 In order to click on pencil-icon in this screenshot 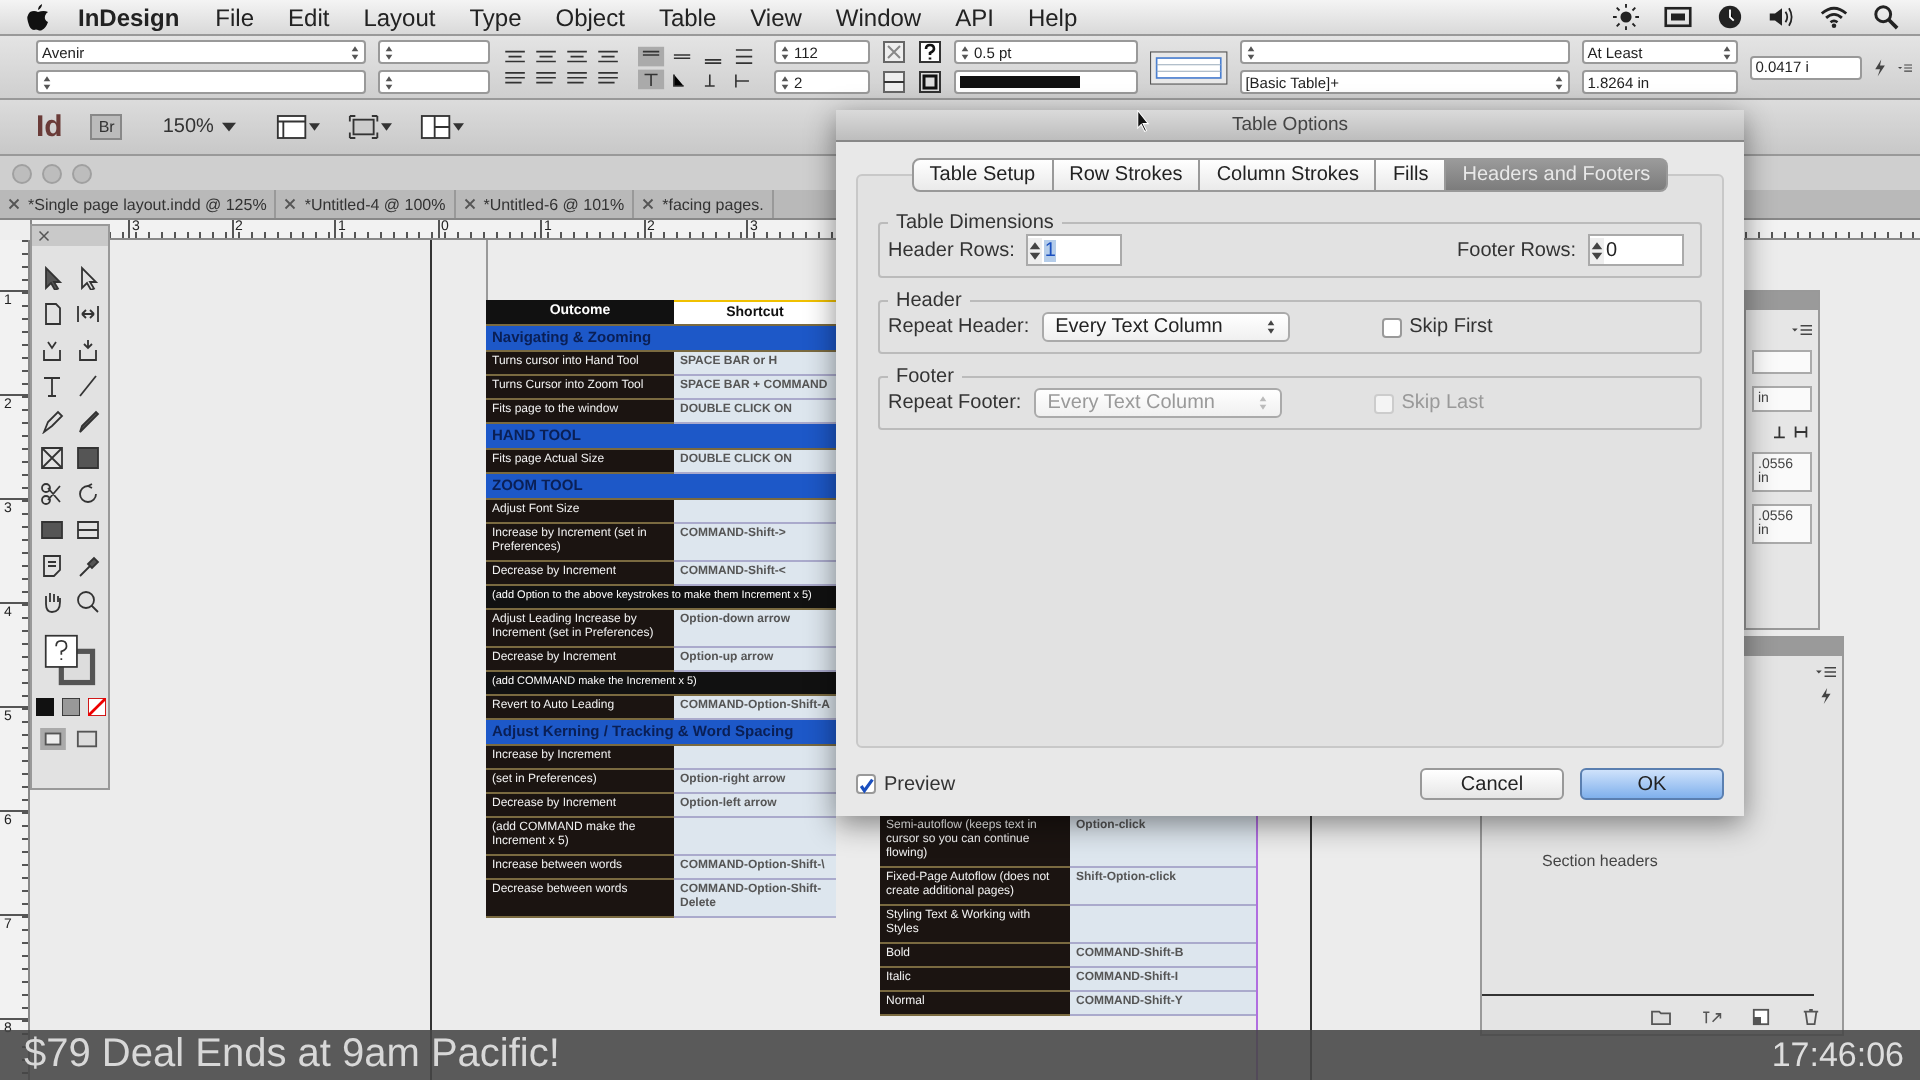, I will do `click(88, 422)`.